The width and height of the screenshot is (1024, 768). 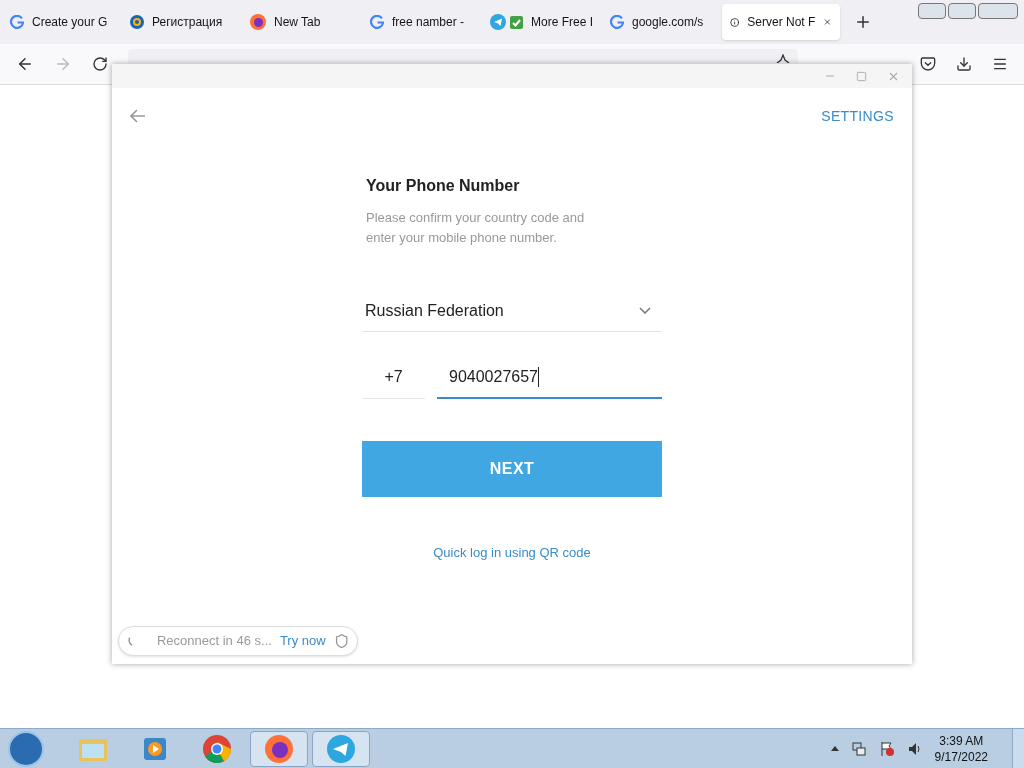 What do you see at coordinates (25, 64) in the screenshot?
I see `back-icon` at bounding box center [25, 64].